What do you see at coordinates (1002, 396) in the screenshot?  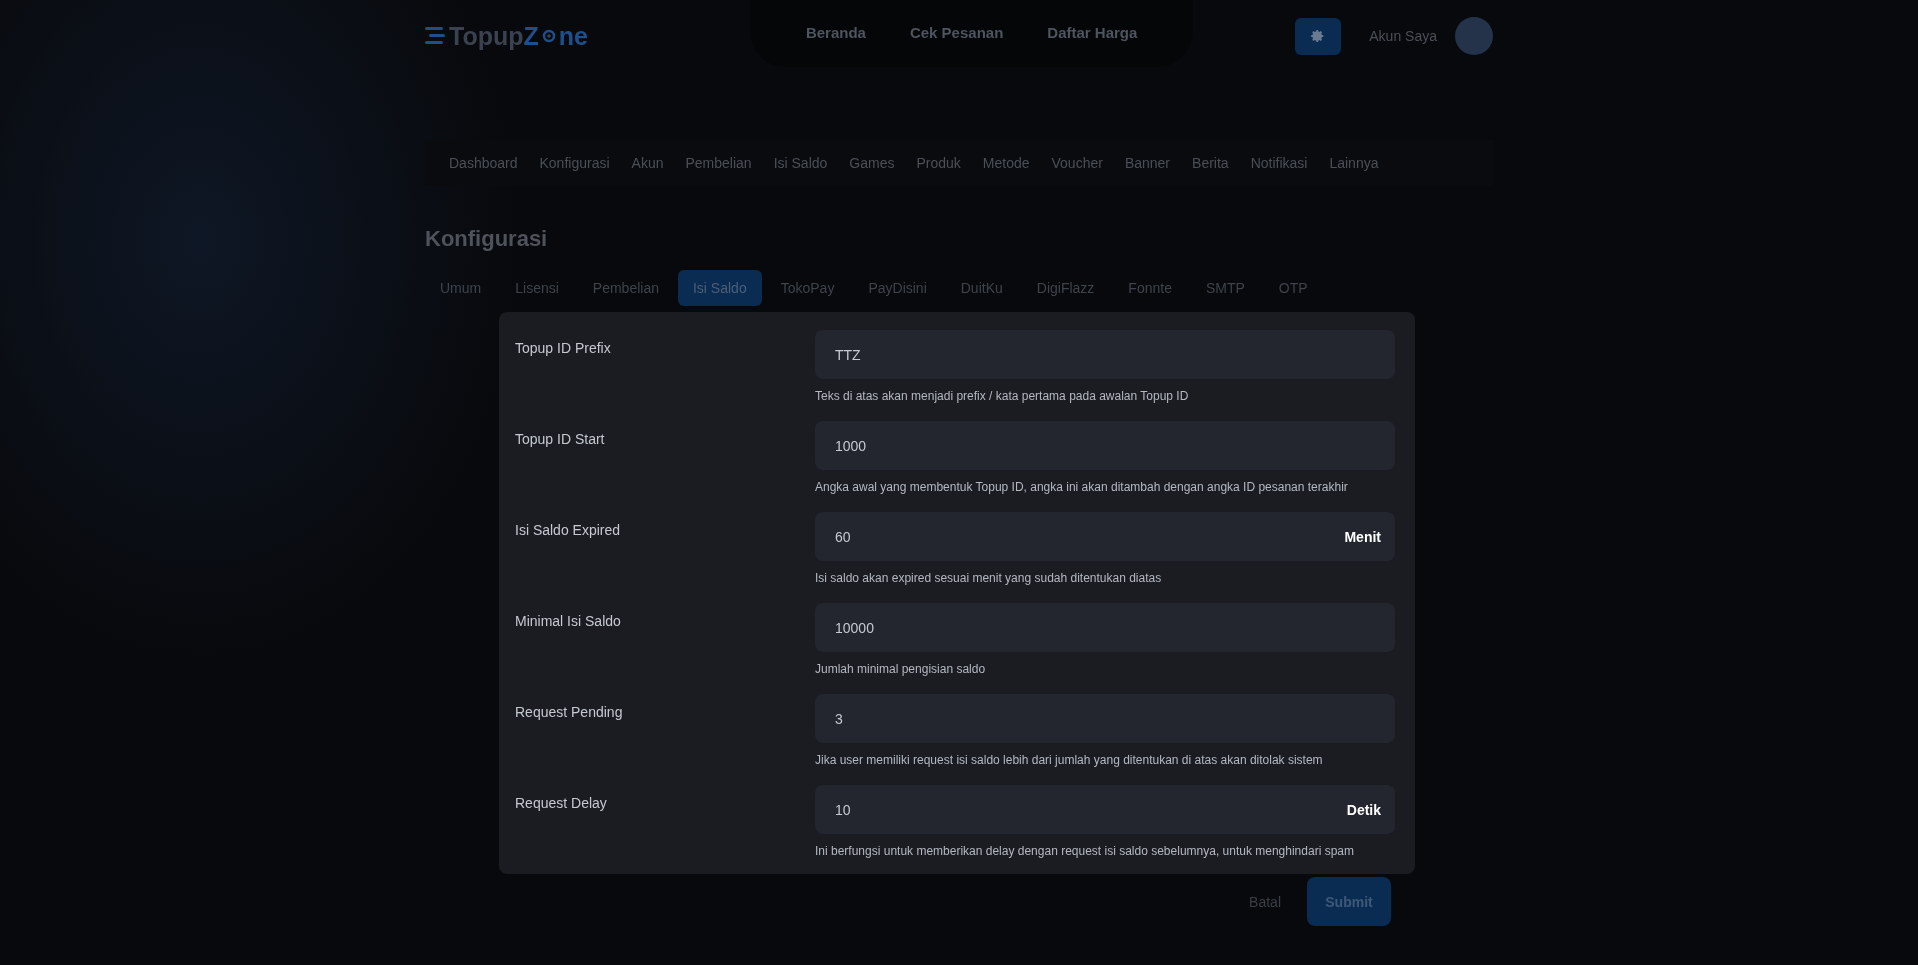 I see `help-text: Teks di atas akan menjadi prefix / kata pertama pada awalan Topup ID` at bounding box center [1002, 396].